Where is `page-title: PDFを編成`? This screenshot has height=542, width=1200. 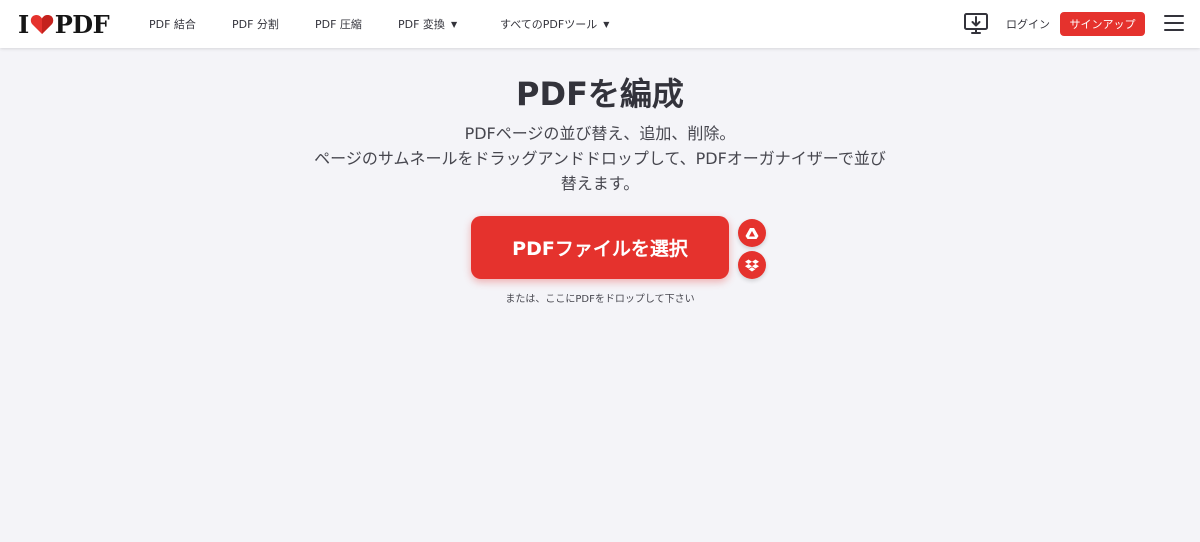 page-title: PDFを編成 is located at coordinates (600, 94).